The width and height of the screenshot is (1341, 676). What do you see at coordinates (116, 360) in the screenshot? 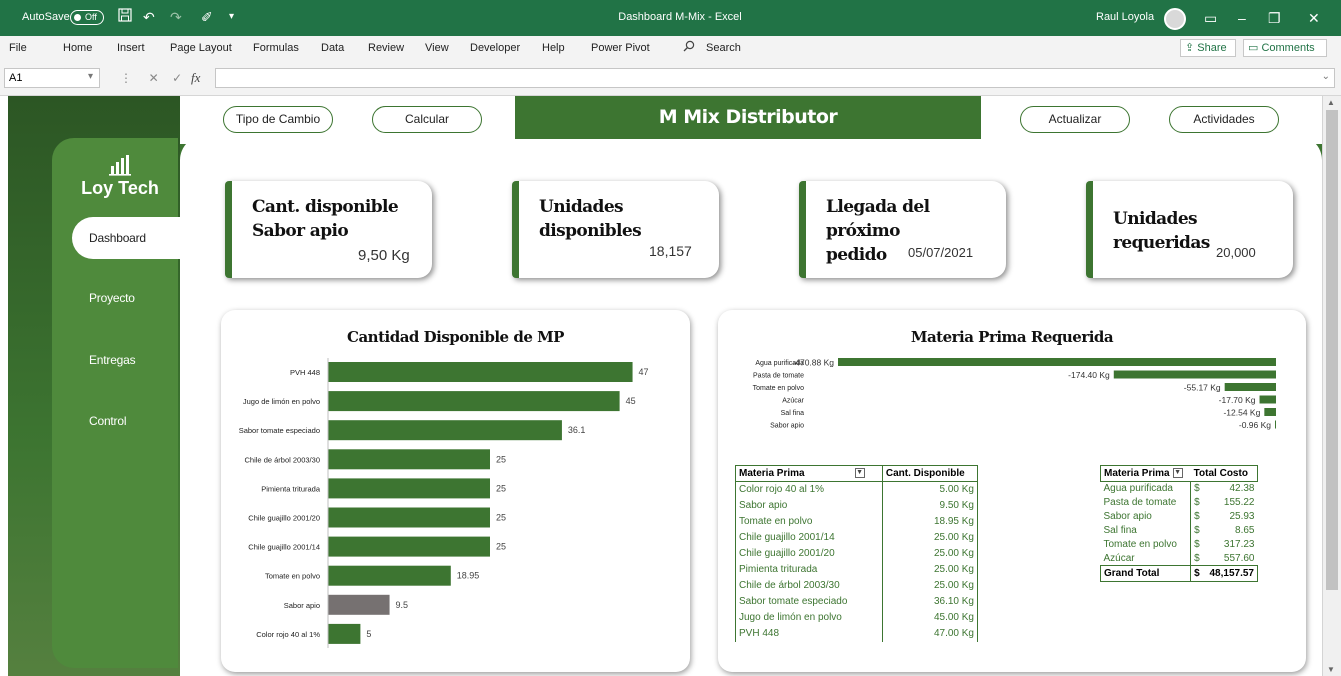
I see `sidebar-item-entregas: Entregas` at bounding box center [116, 360].